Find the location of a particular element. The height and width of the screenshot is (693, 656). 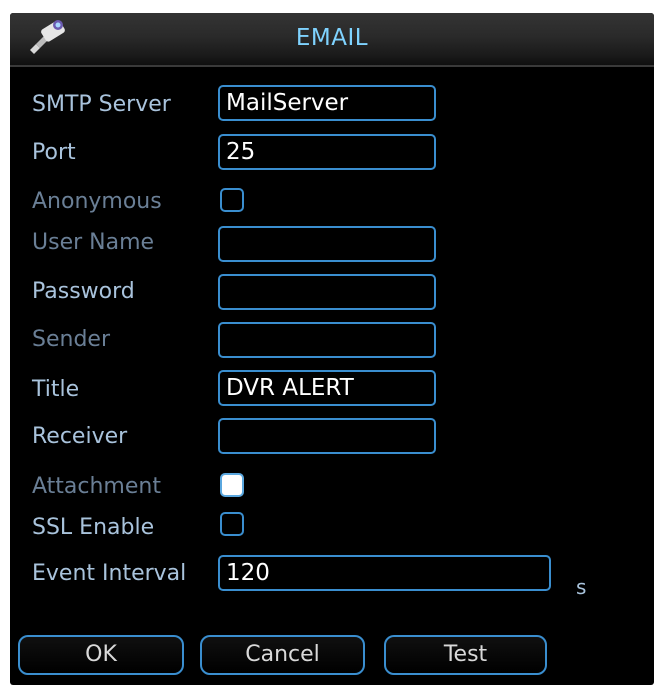

password-label: Password is located at coordinates (83, 291).